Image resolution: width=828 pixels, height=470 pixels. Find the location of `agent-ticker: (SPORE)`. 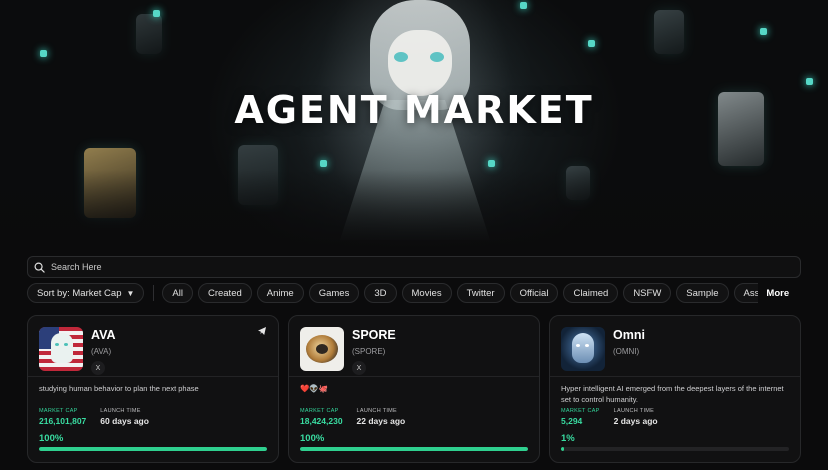

agent-ticker: (SPORE) is located at coordinates (369, 351).